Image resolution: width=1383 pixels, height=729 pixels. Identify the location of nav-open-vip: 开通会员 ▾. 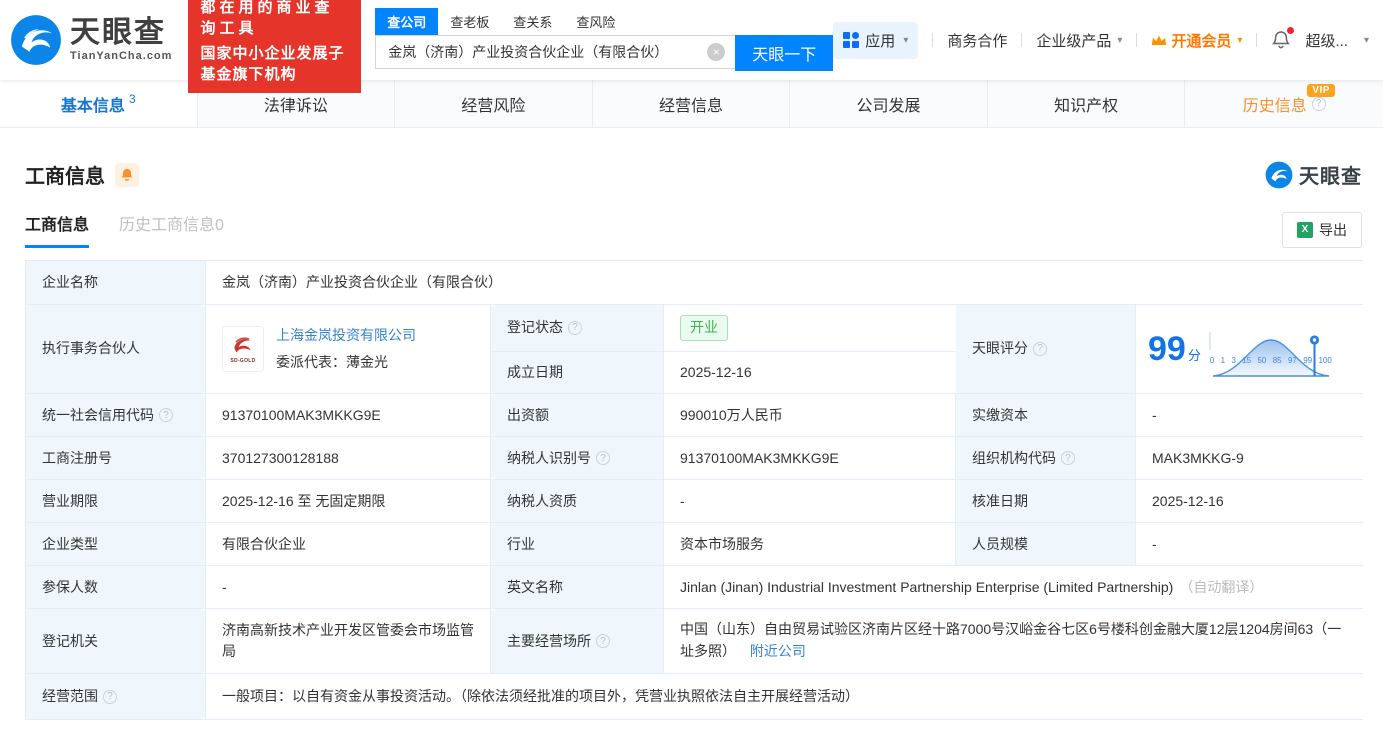
(1196, 40).